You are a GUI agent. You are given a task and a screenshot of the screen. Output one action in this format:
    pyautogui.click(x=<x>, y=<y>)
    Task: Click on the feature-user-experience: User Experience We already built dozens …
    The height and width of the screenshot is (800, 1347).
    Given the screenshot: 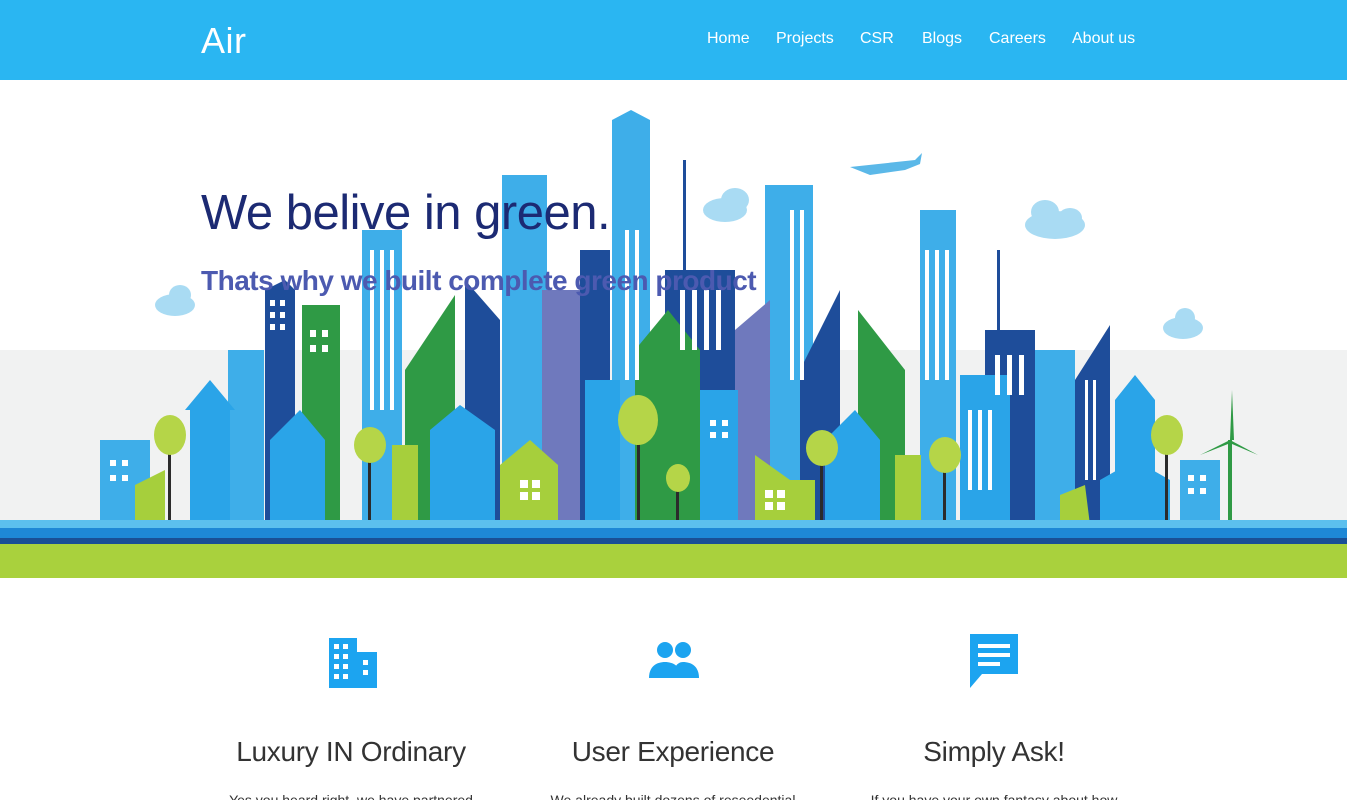 What is the action you would take?
    pyautogui.click(x=673, y=715)
    